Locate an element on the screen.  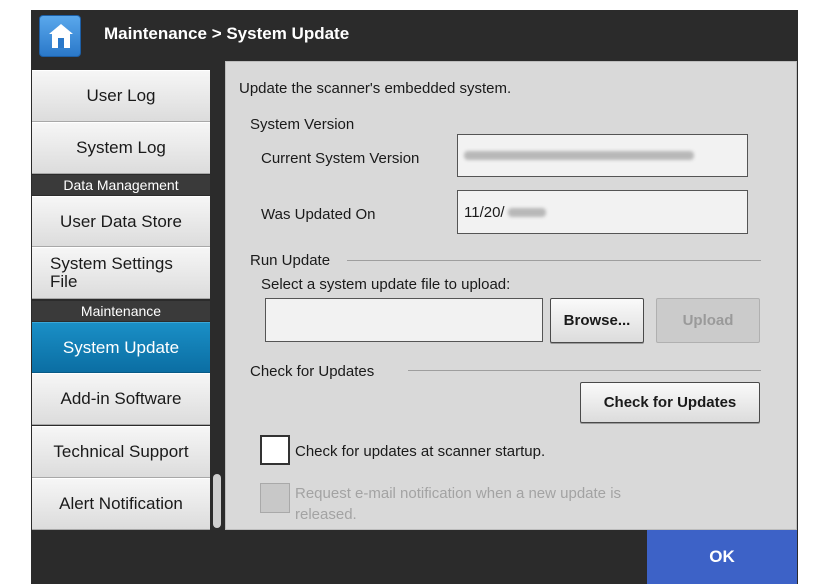
startup-check-label: Check for updates at scanner startup. is located at coordinates (420, 451).